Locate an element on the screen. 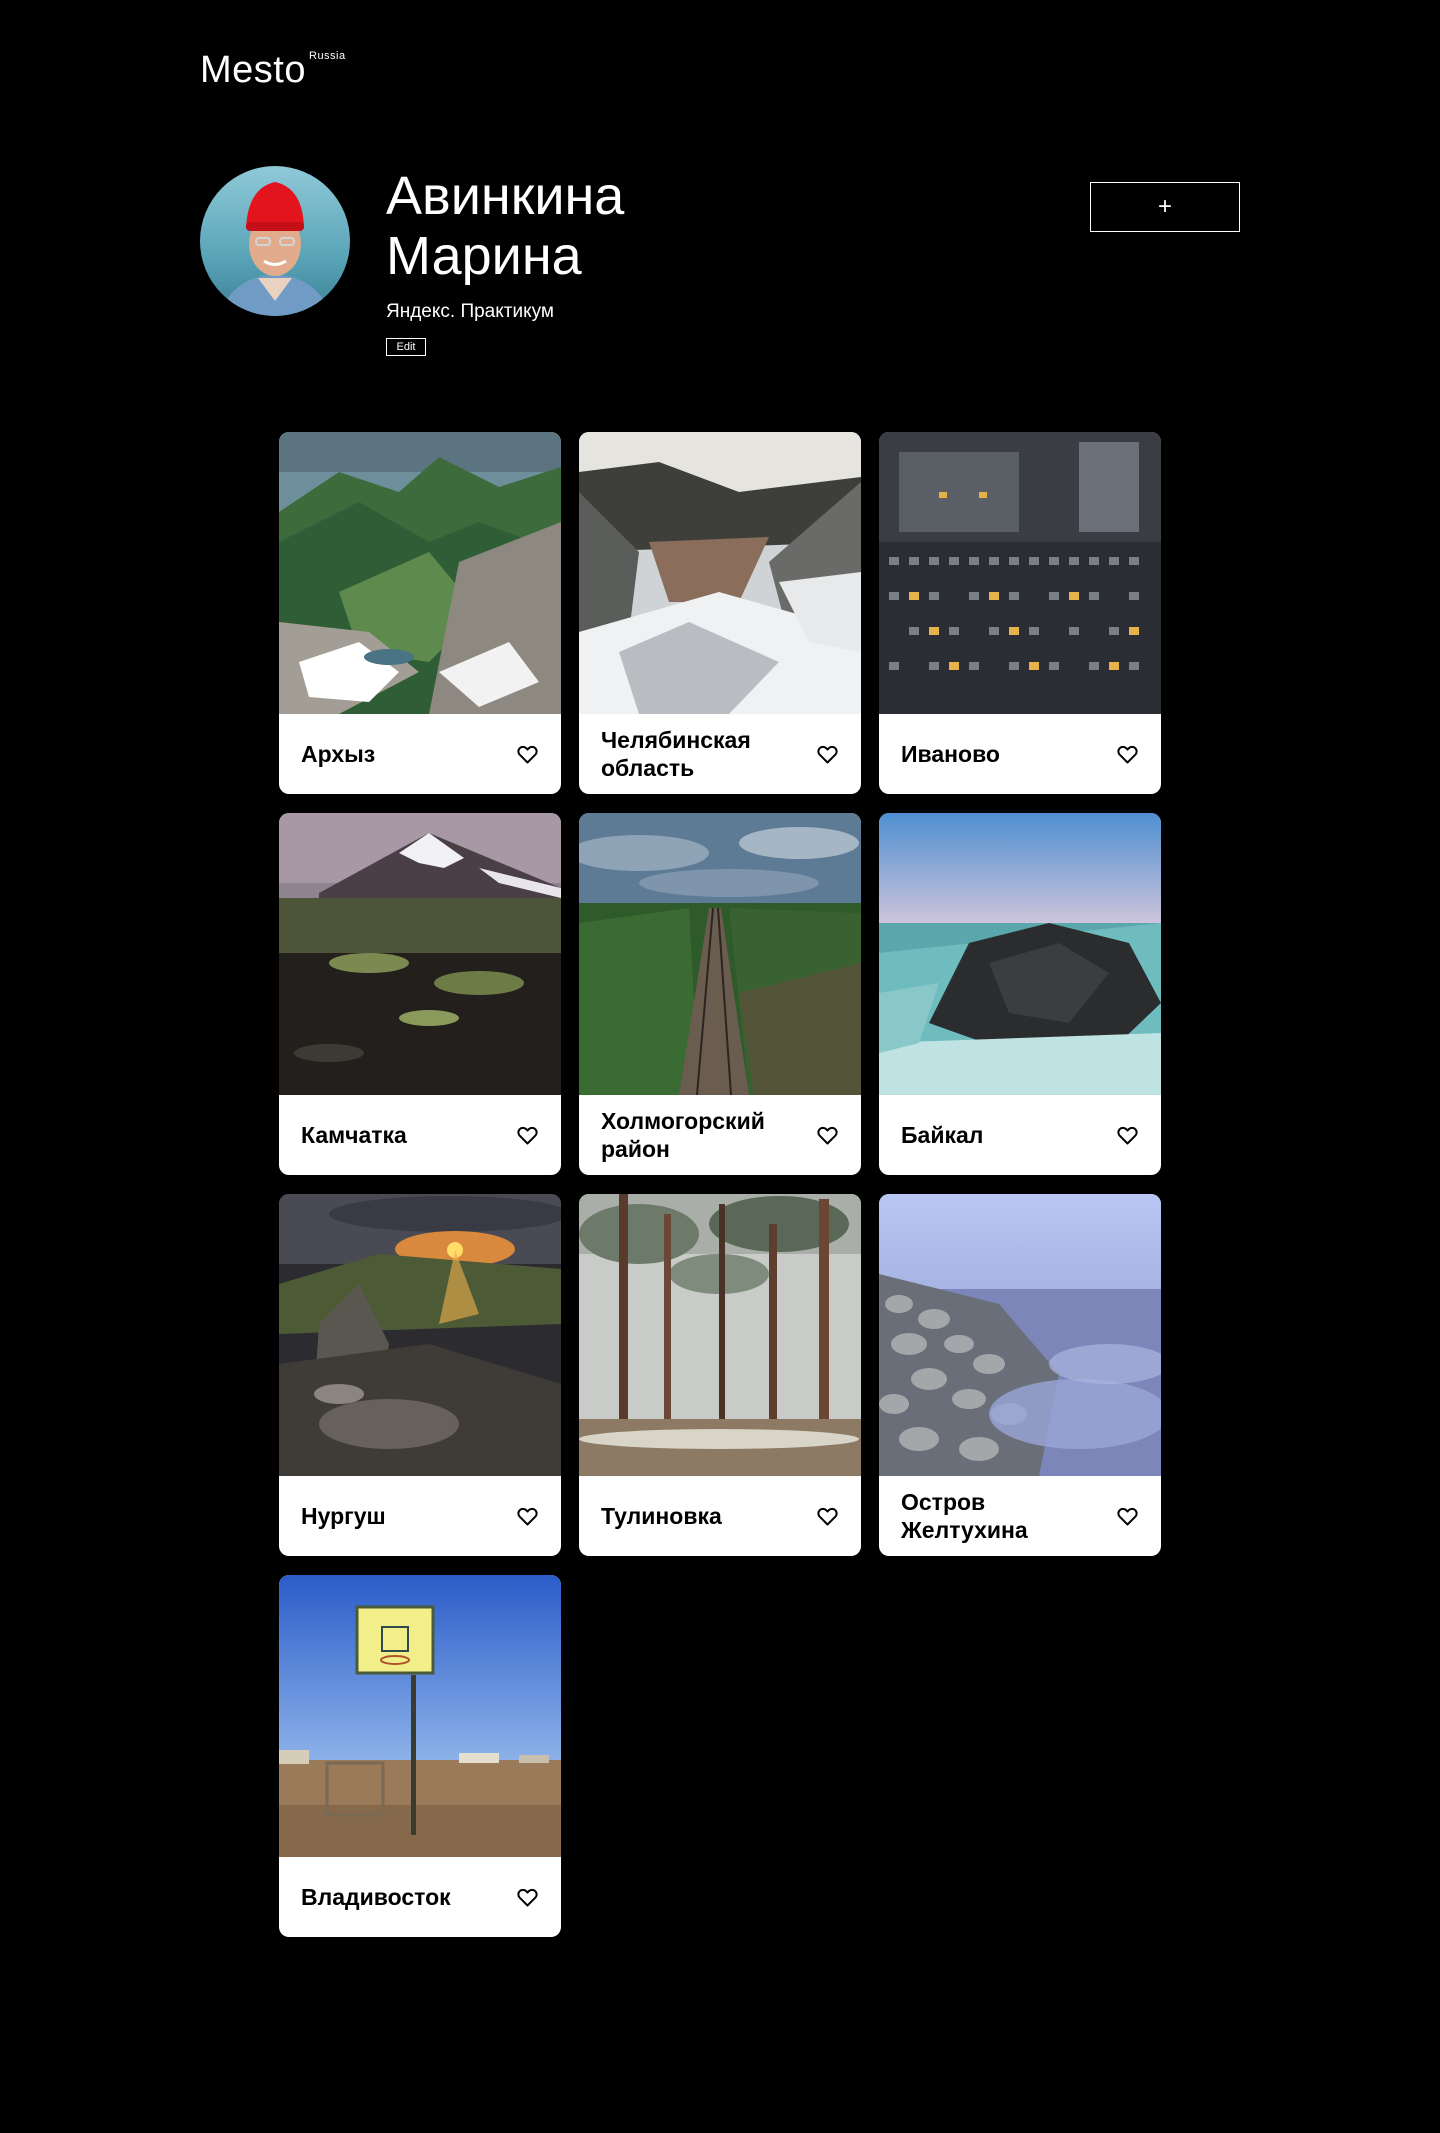 The height and width of the screenshot is (2133, 1440). card-footer: Тулиновка is located at coordinates (720, 1516).